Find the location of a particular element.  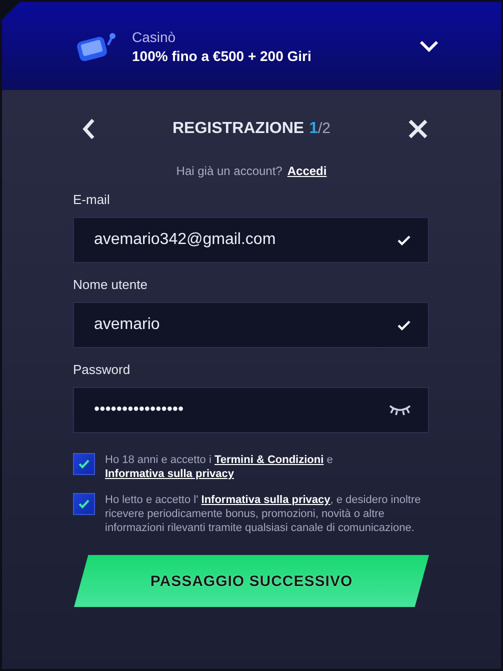

input-field: avemario is located at coordinates (251, 325).